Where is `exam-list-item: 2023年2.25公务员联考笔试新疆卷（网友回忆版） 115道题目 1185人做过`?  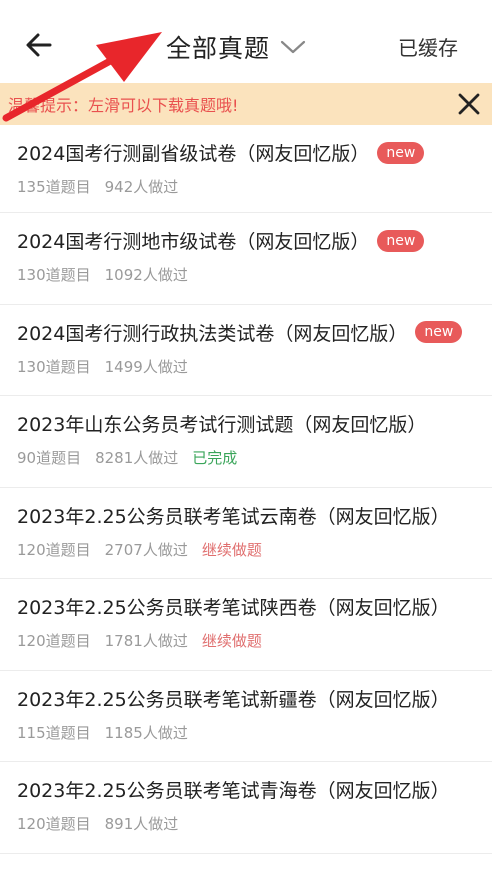 exam-list-item: 2023年2.25公务员联考笔试新疆卷（网友回忆版） 115道题目 1185人做过 is located at coordinates (246, 716).